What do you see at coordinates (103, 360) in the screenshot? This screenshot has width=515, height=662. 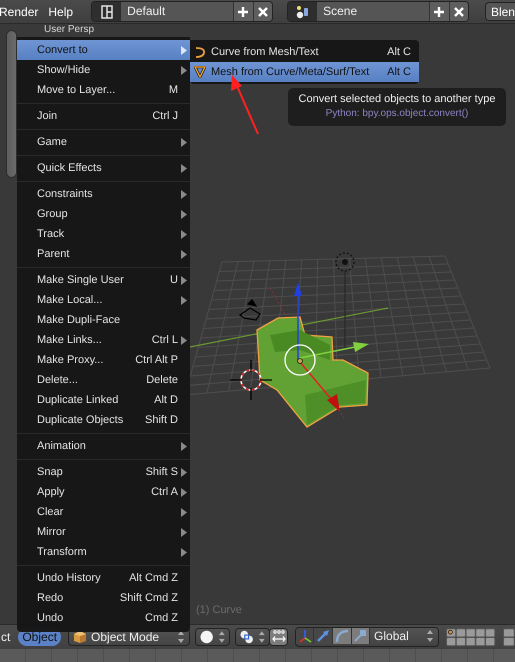 I see `menu-item: Make Proxy... Ctrl Alt P` at bounding box center [103, 360].